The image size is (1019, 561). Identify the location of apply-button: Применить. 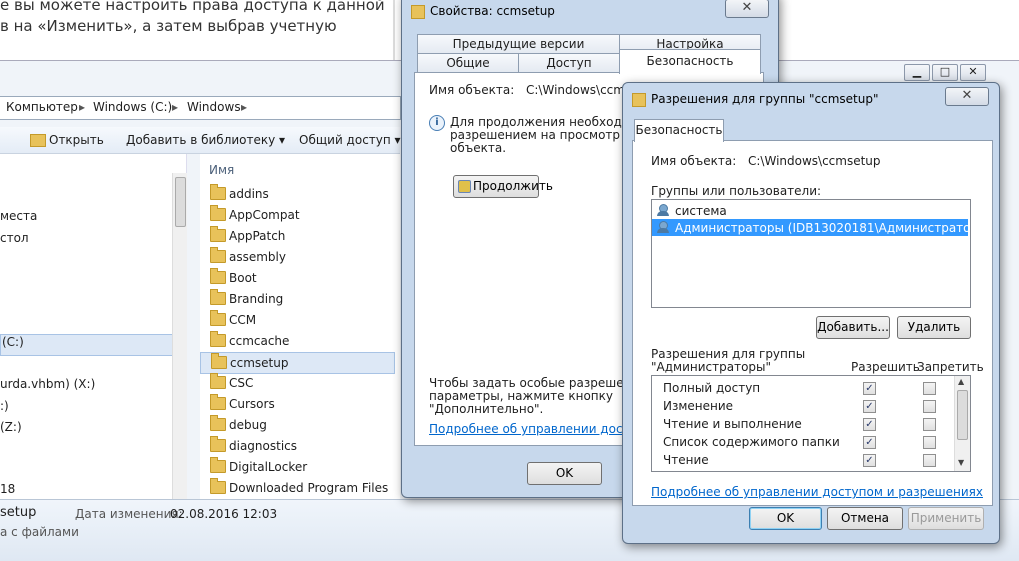
(946, 518).